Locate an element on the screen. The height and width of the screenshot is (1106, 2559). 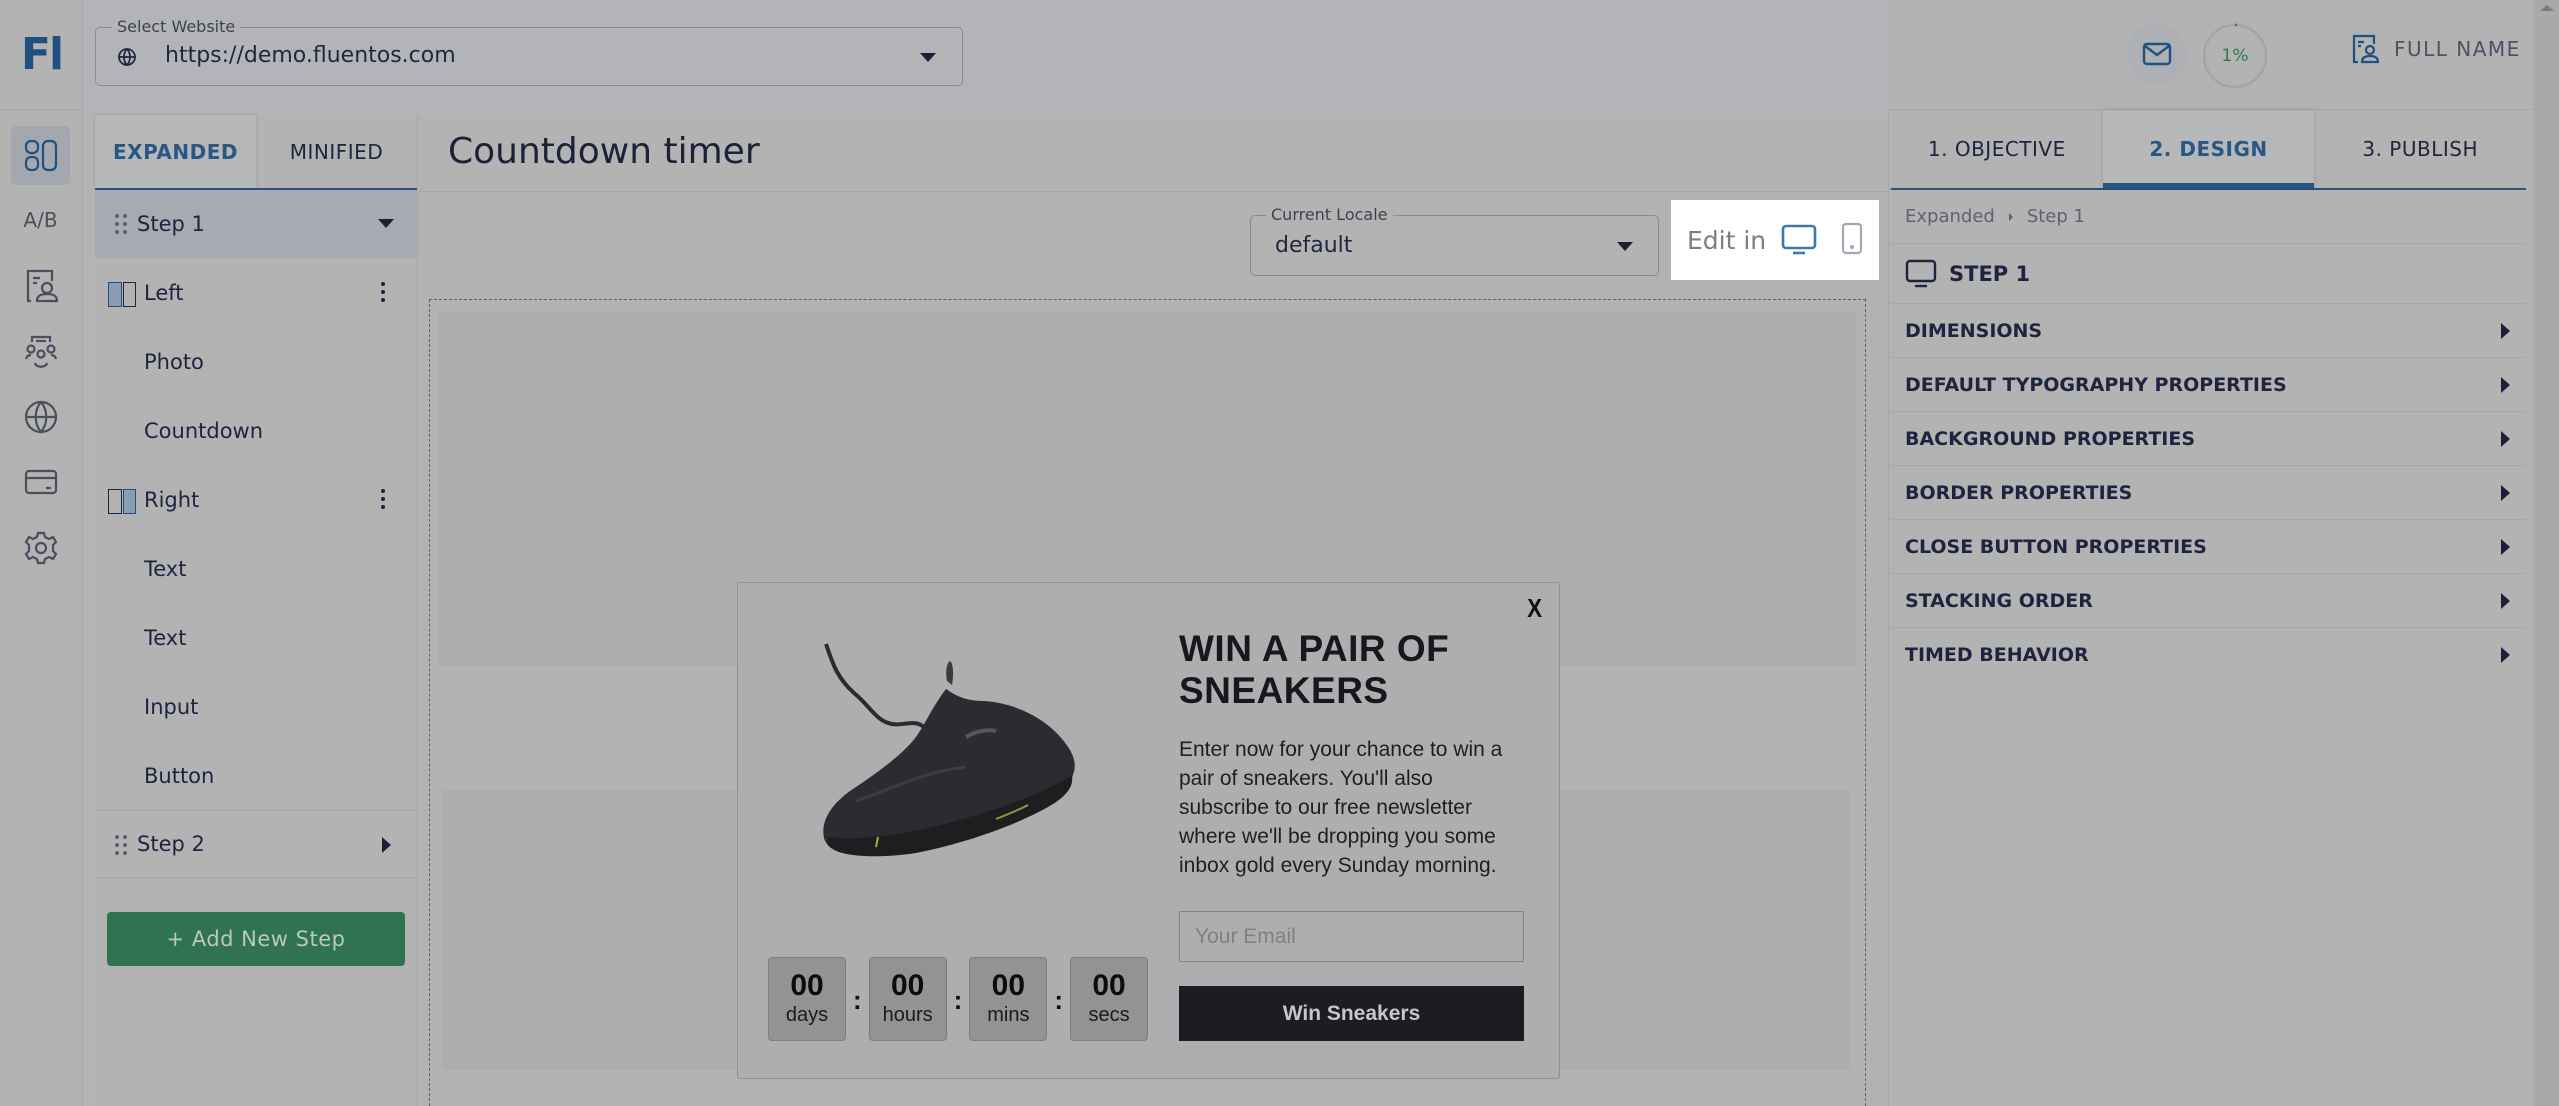
section-timed-behavior: TIMED BEHAVIOR is located at coordinates (2208, 655).